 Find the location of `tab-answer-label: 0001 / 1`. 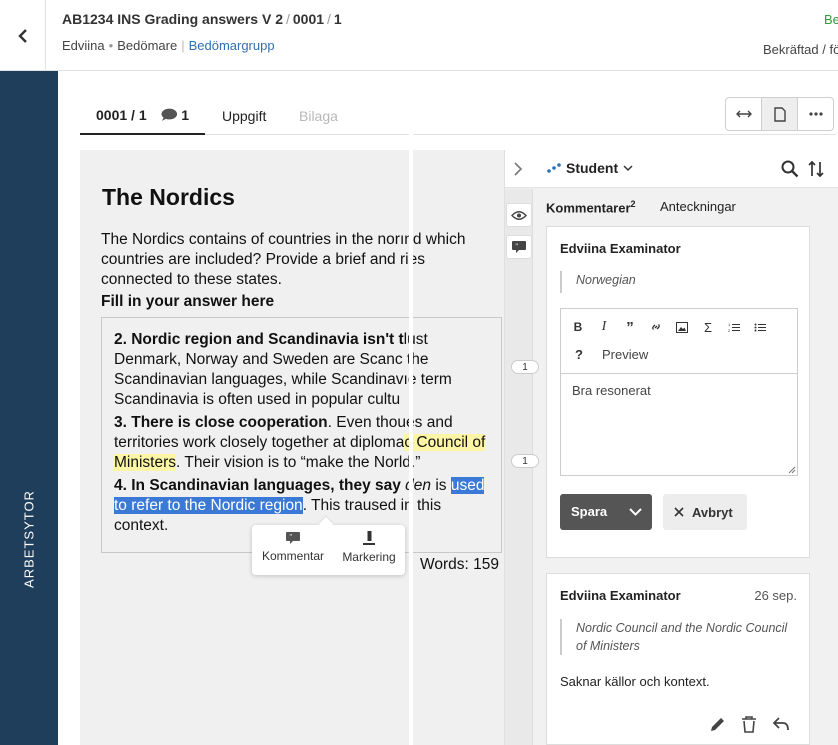

tab-answer-label: 0001 / 1 is located at coordinates (121, 115).